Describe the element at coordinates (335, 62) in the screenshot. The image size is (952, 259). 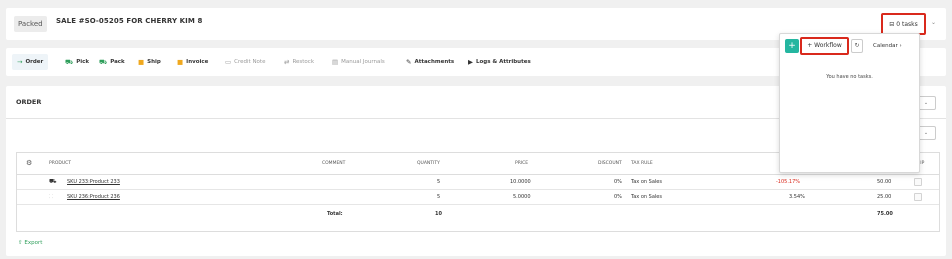
I see `journal-icon: ▤` at that location.